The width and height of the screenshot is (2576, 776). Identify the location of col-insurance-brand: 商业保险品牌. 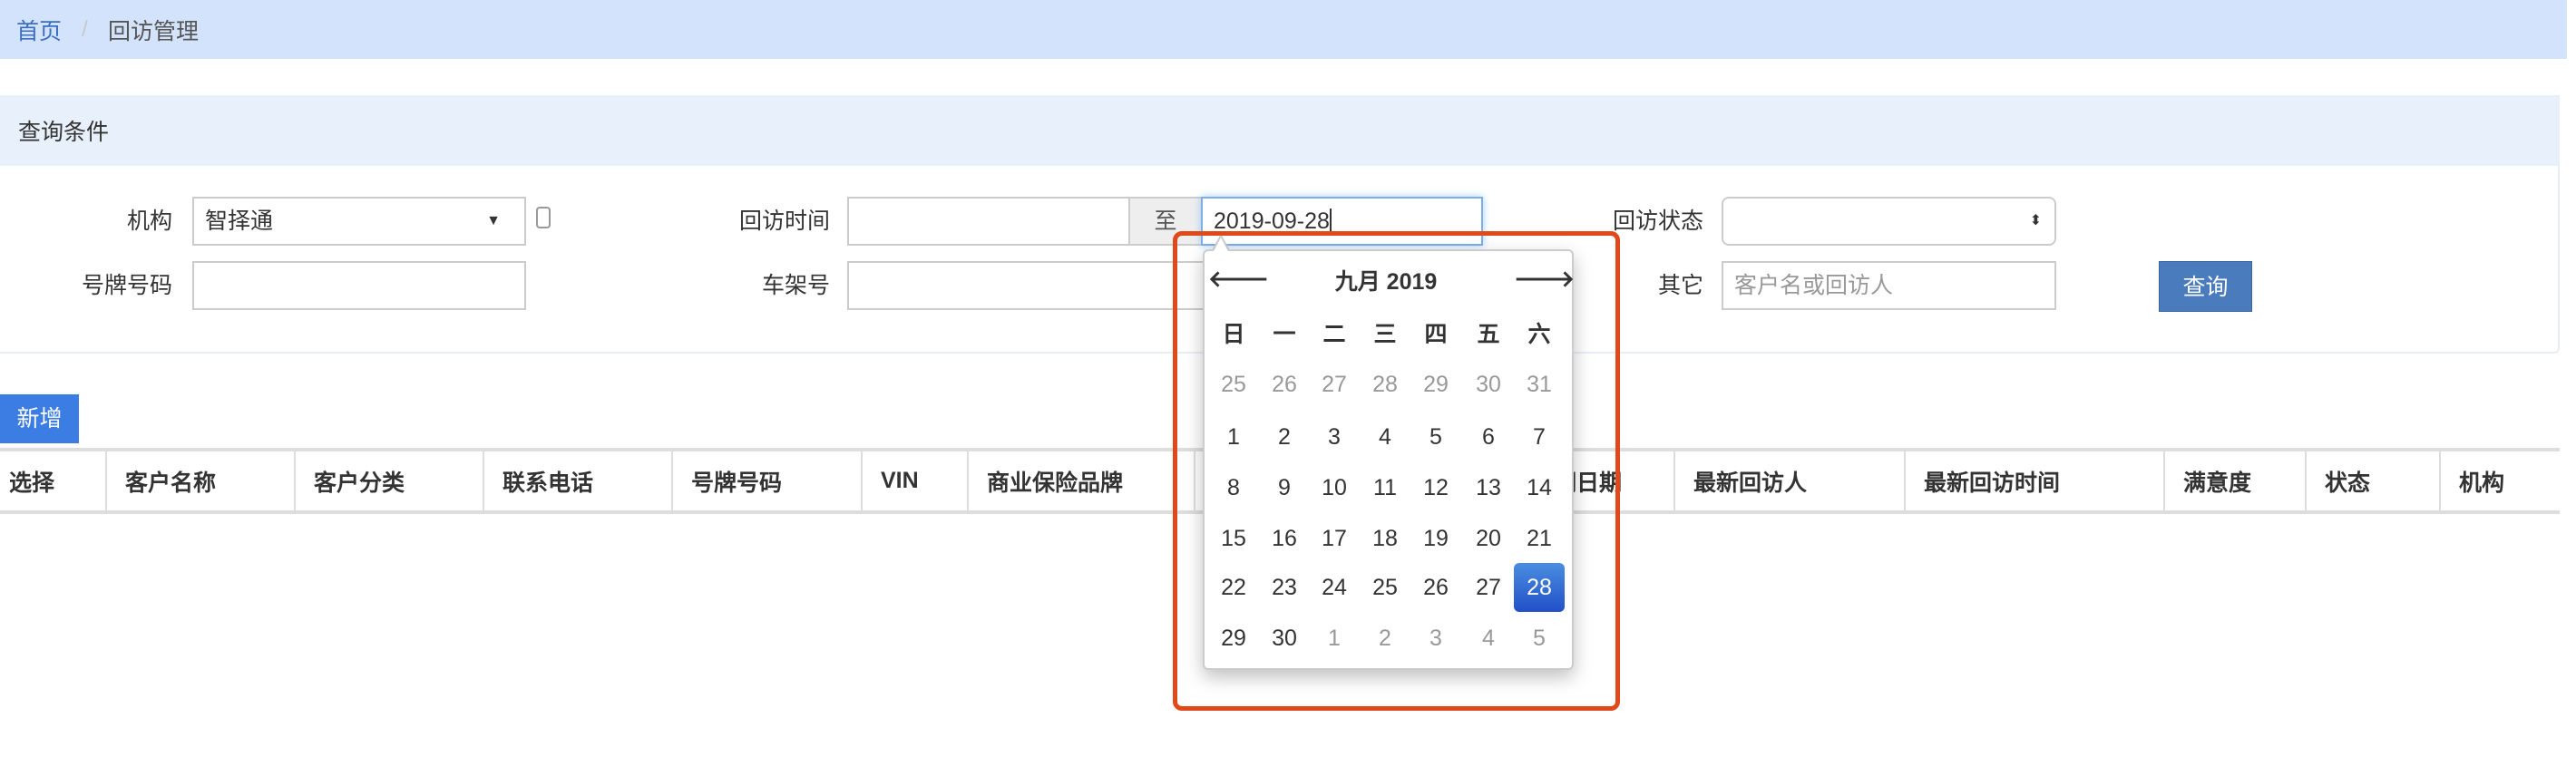
(1082, 481).